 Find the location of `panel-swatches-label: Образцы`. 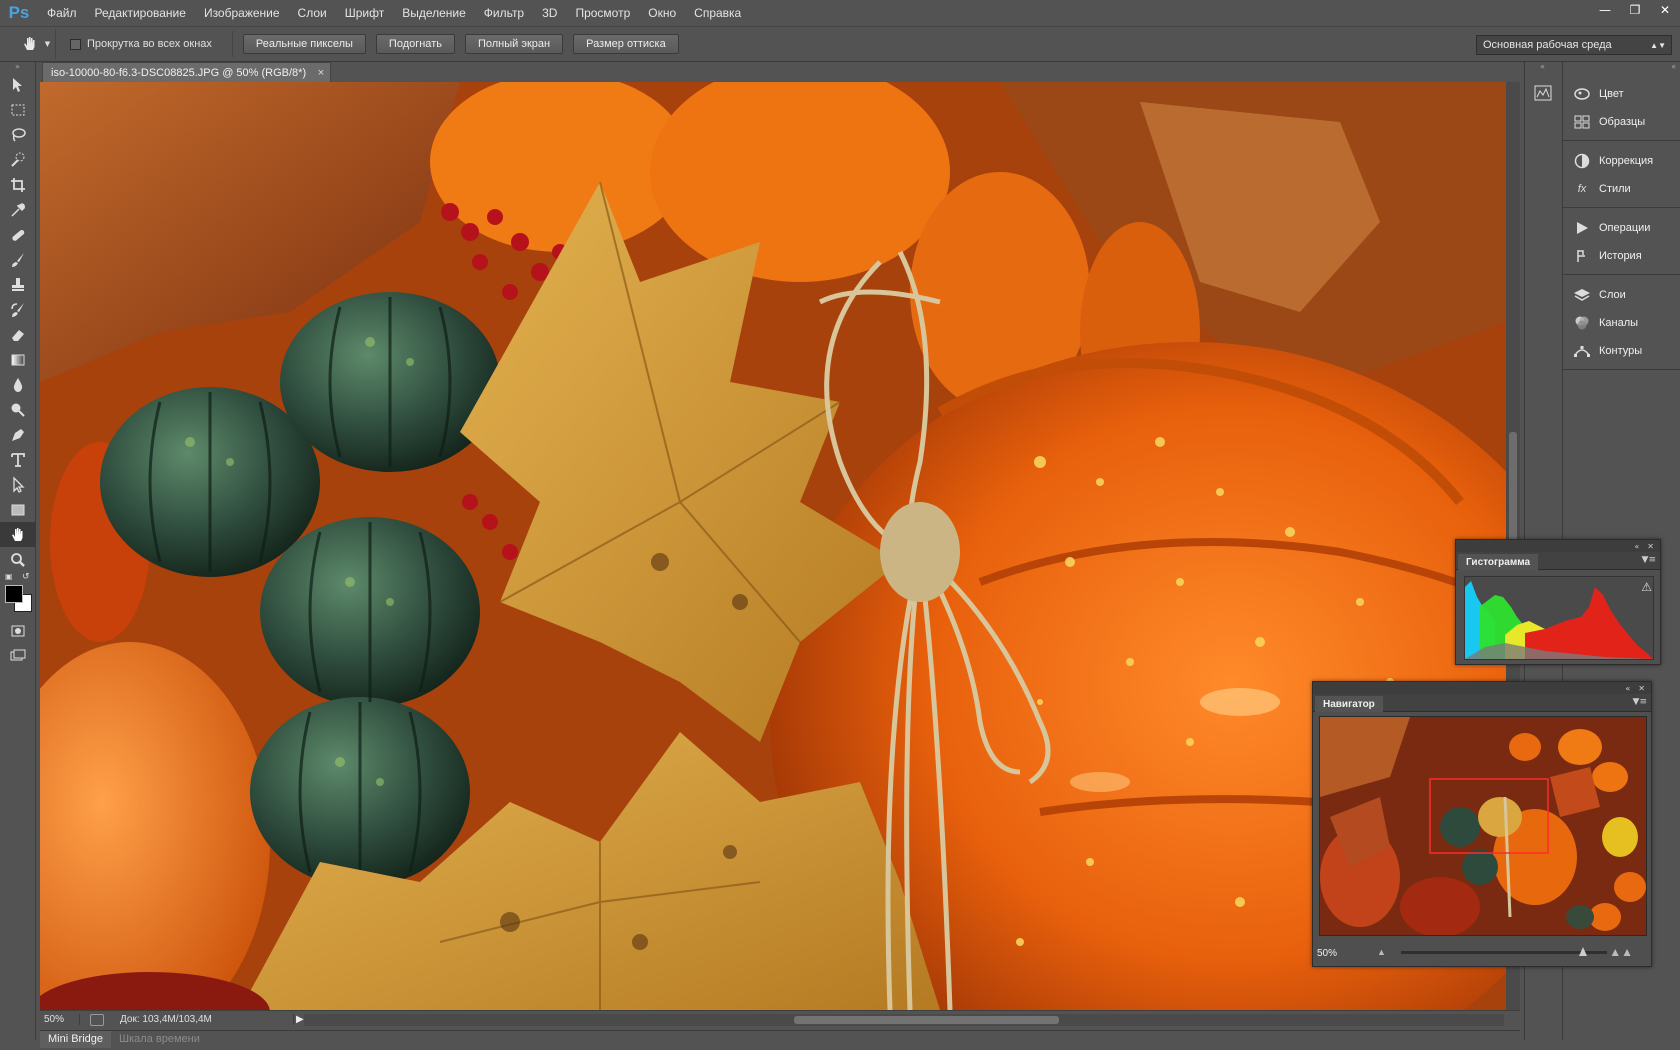

panel-swatches-label: Образцы is located at coordinates (1622, 122).